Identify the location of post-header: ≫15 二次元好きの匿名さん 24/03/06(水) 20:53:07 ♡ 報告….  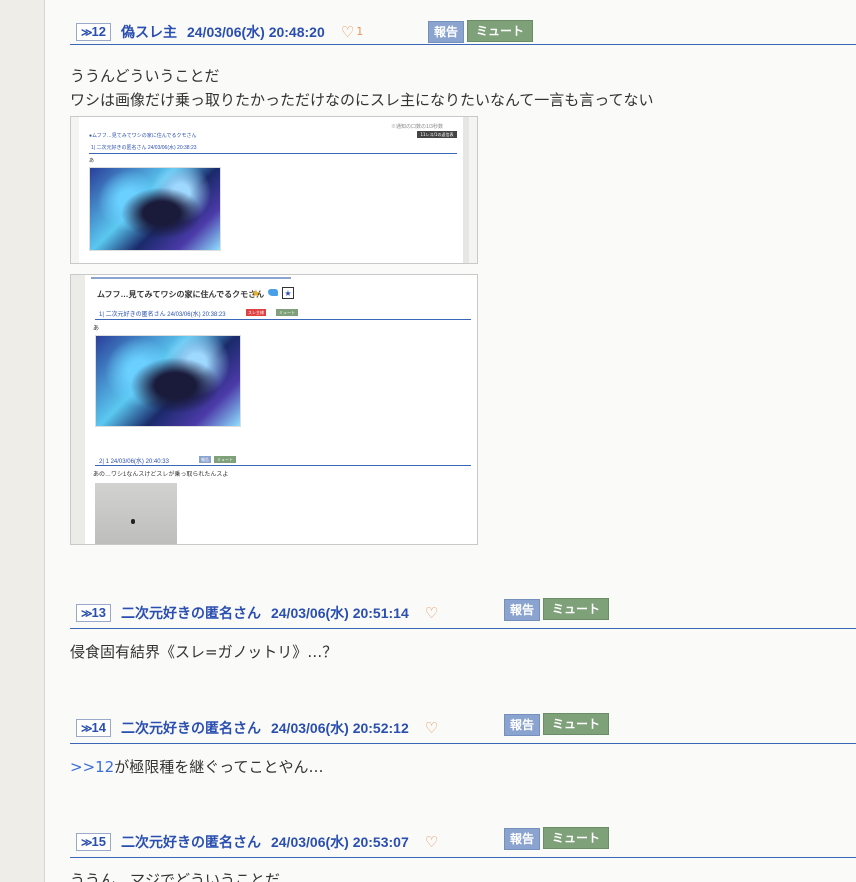
(463, 842).